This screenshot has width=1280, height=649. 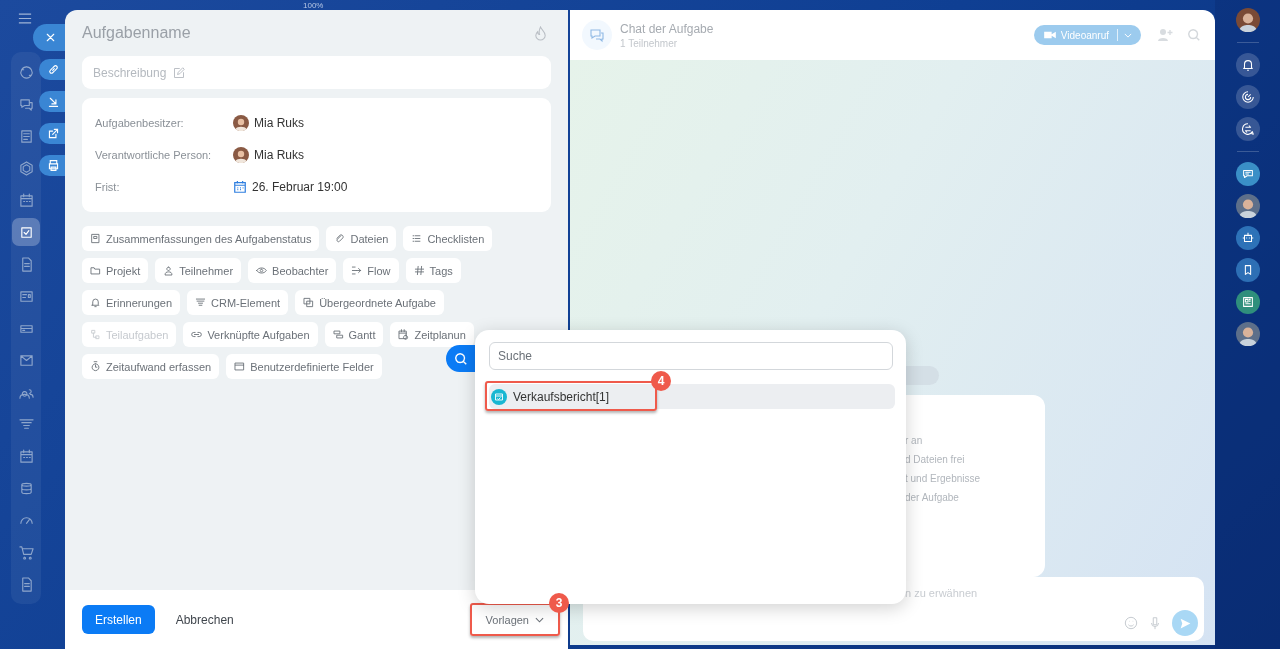 What do you see at coordinates (1247, 302) in the screenshot?
I see `news-icon` at bounding box center [1247, 302].